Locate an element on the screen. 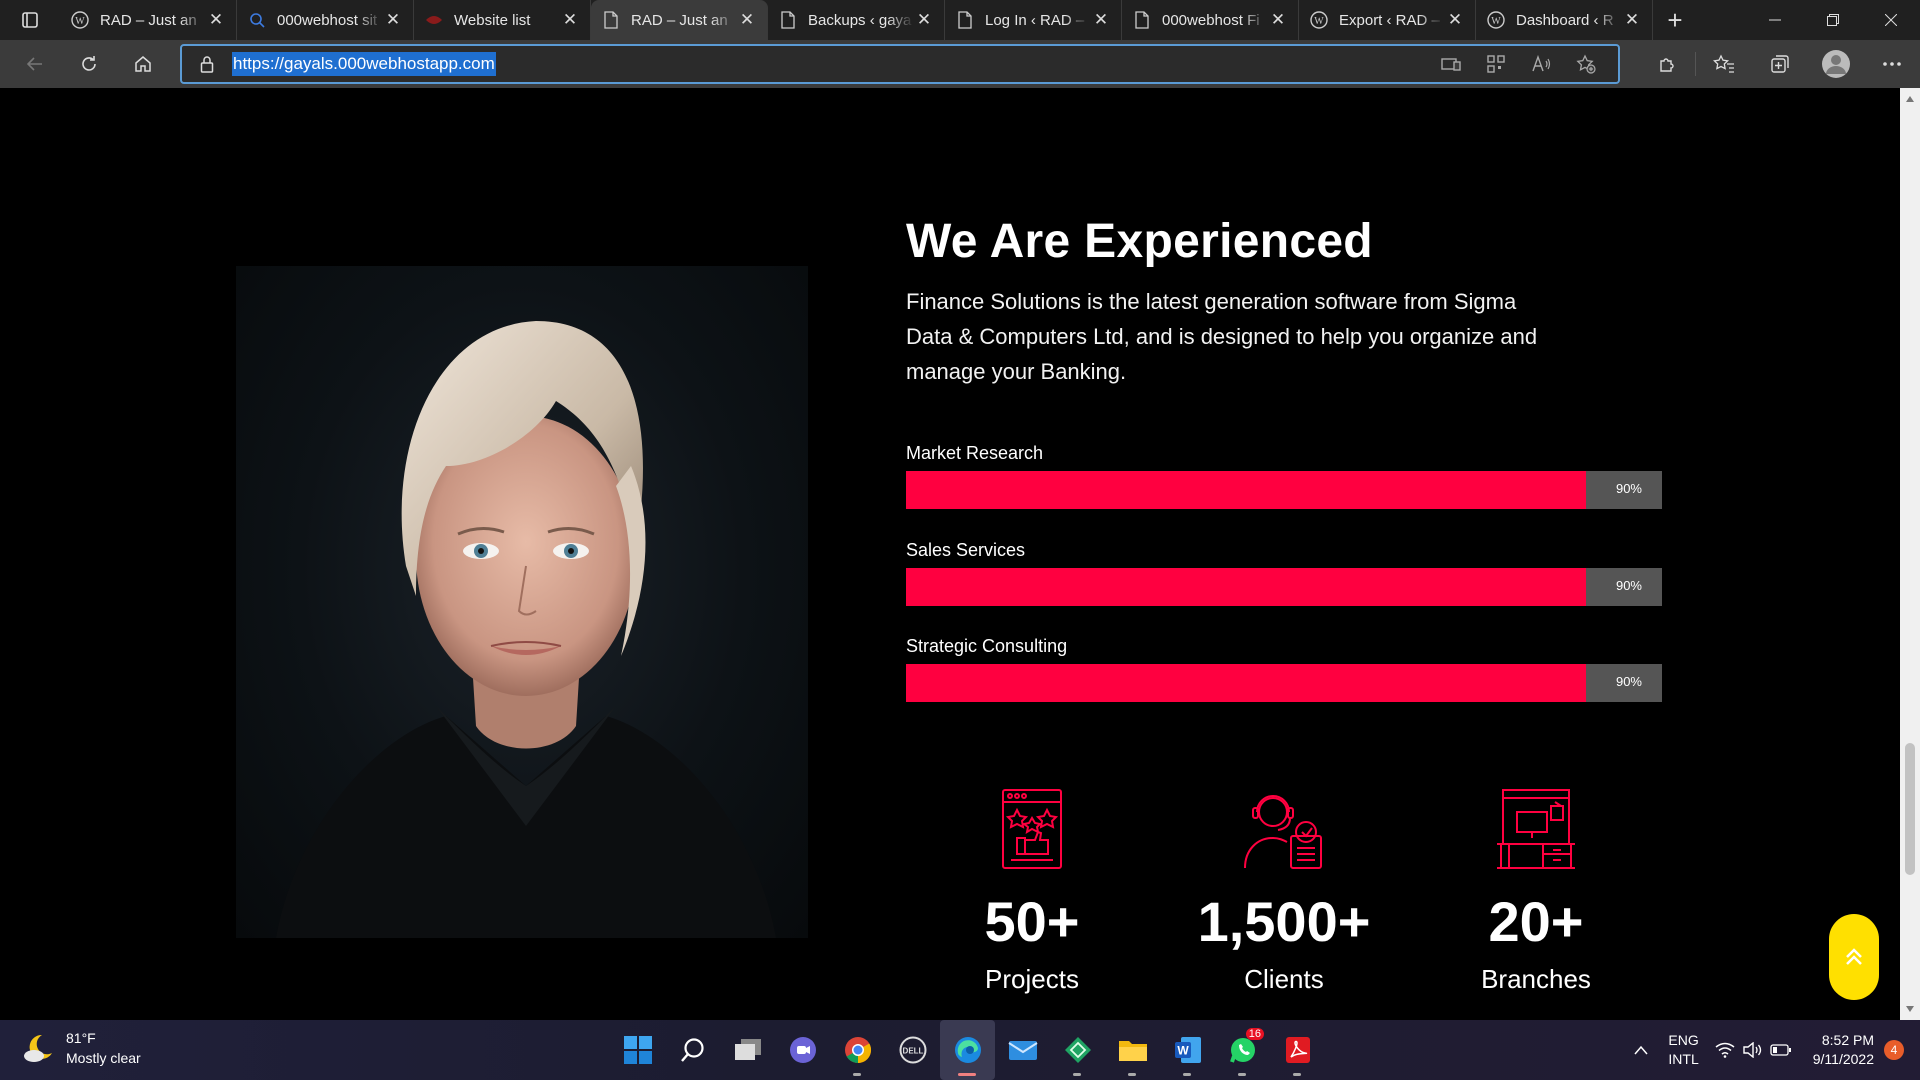 The image size is (1920, 1080). refresh-button is located at coordinates (89, 64).